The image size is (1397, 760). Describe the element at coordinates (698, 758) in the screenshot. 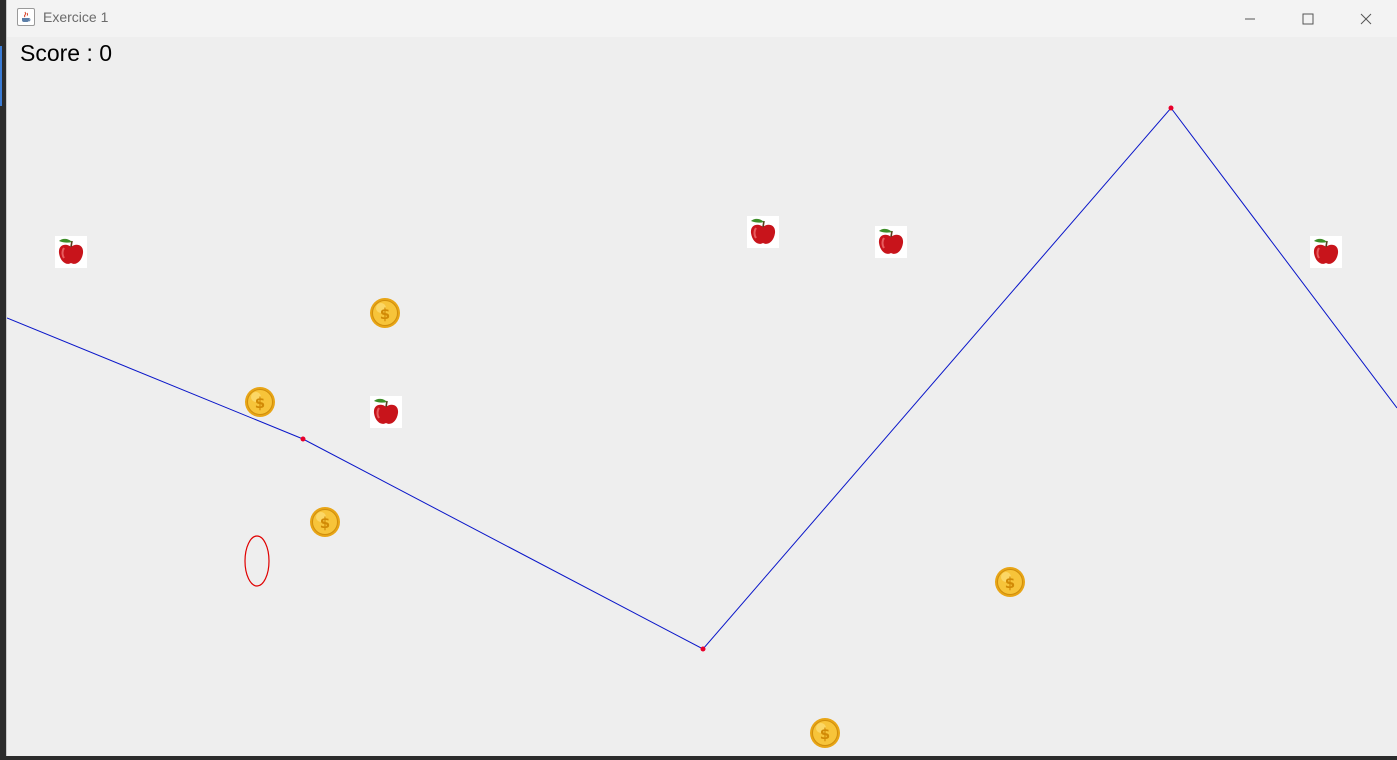

I see `taskbar-strip` at that location.